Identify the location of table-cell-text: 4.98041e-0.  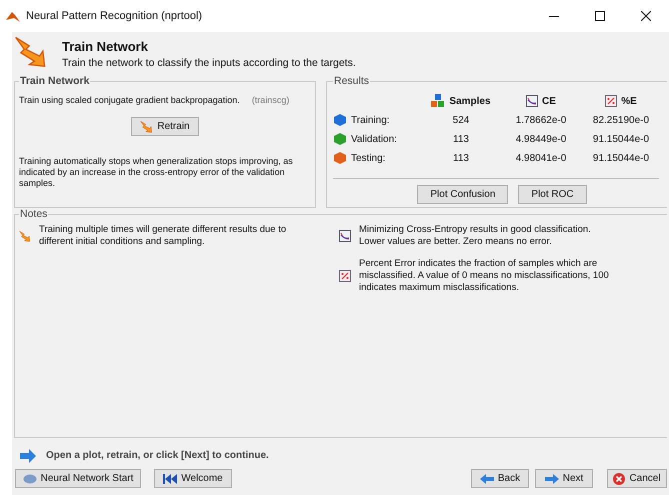
(541, 159).